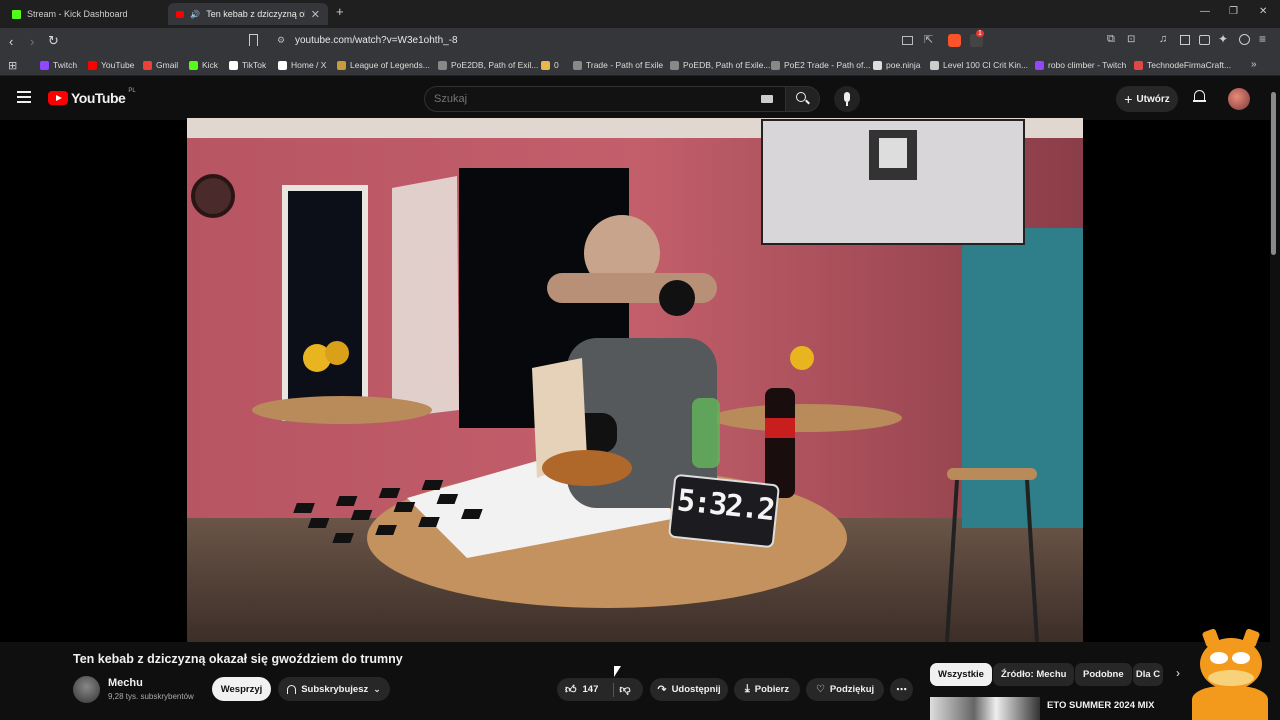  What do you see at coordinates (803, 99) in the screenshot?
I see `search-button` at bounding box center [803, 99].